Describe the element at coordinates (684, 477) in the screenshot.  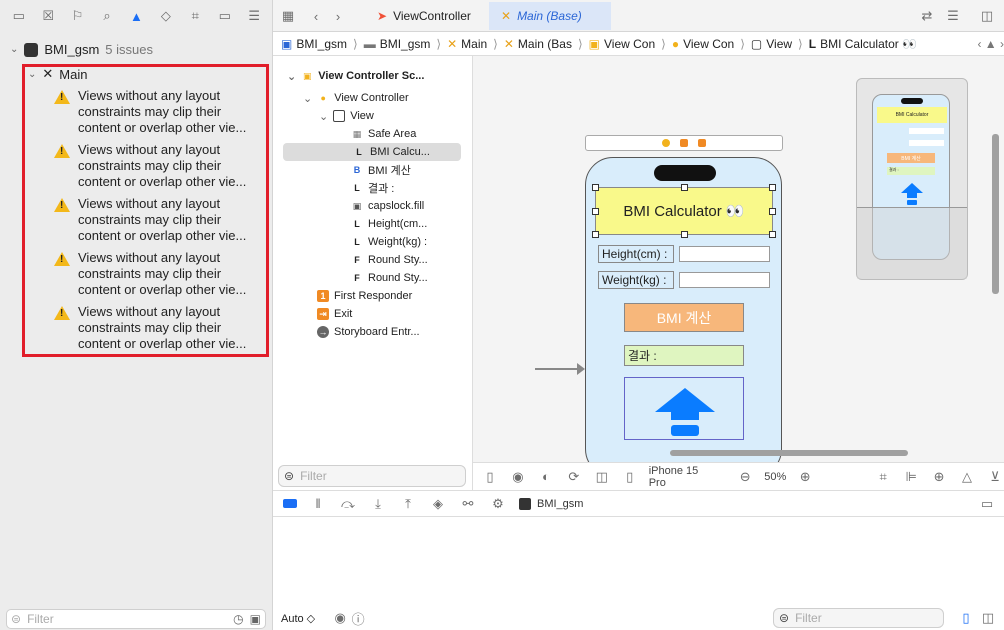
I see `device-name: iPhone 15 Pro` at that location.